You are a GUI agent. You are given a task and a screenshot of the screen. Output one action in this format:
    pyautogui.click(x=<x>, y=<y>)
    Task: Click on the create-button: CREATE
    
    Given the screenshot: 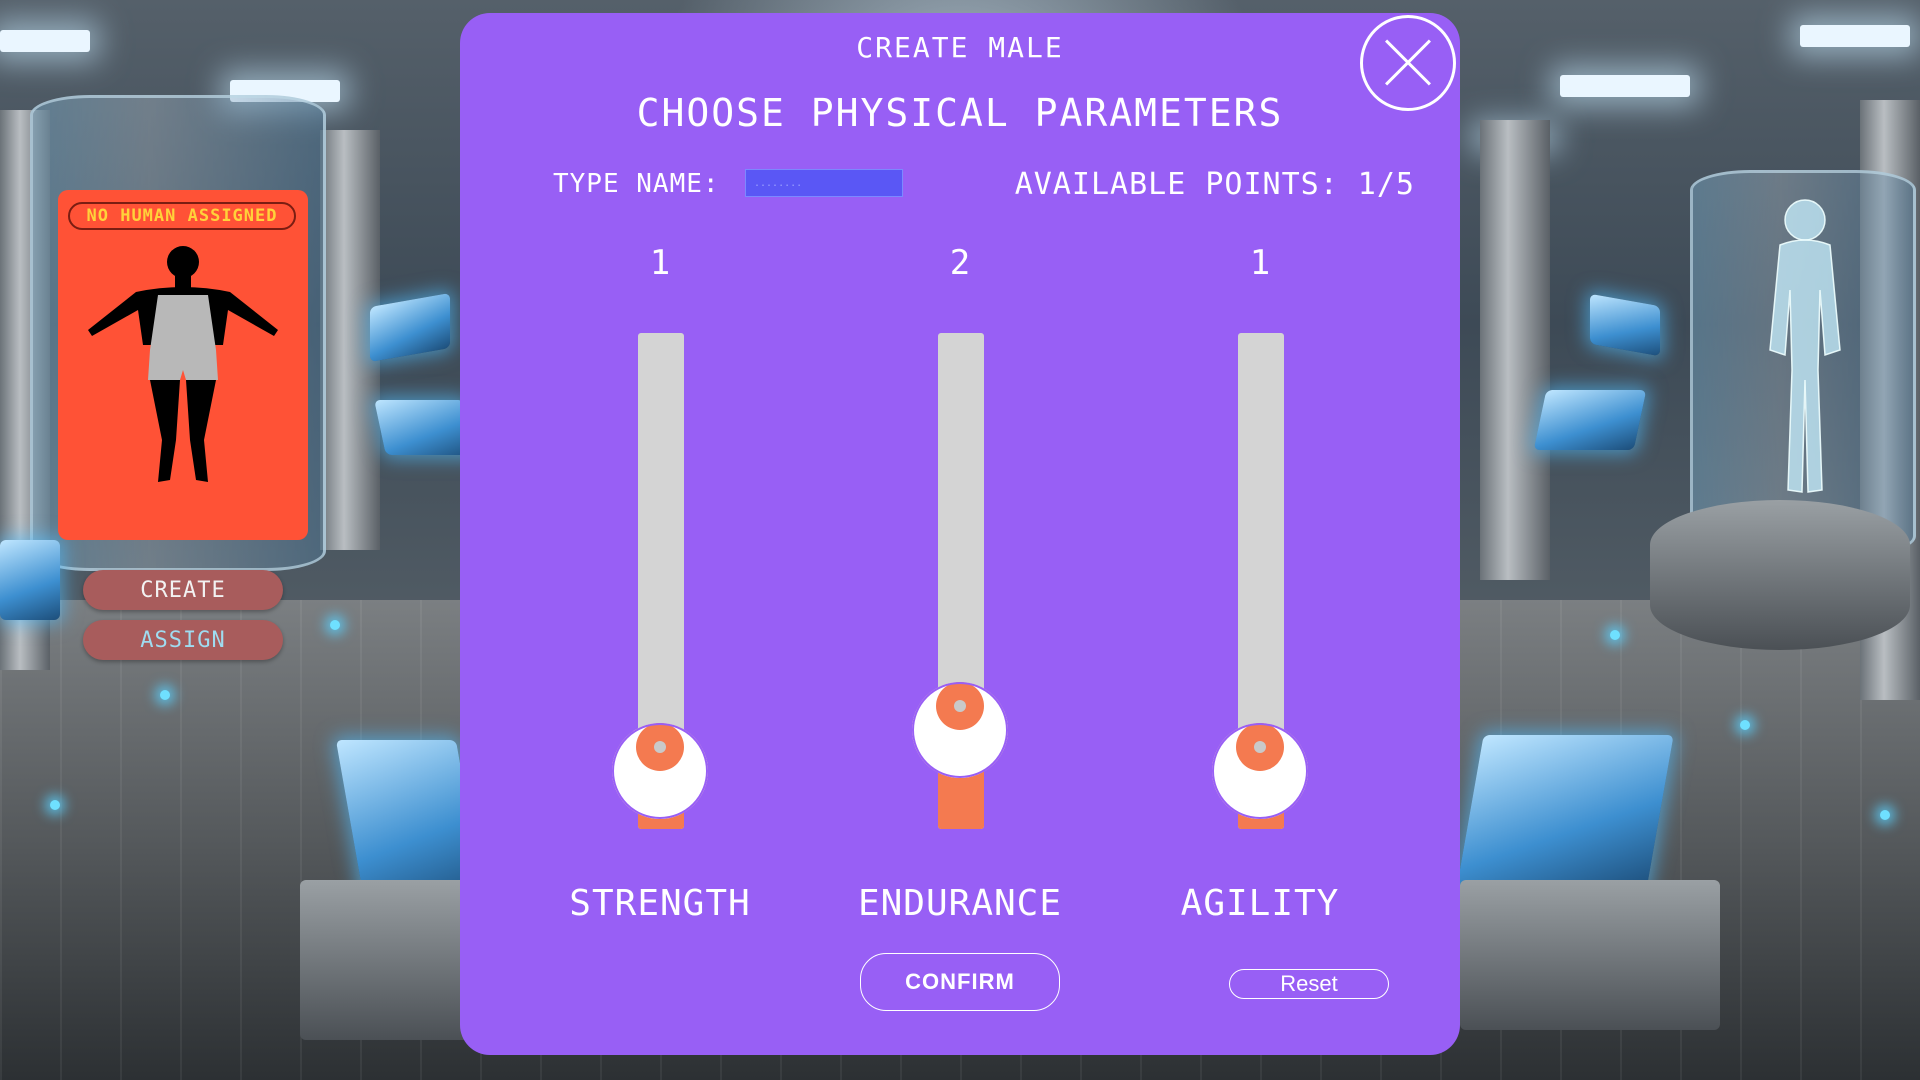 What is the action you would take?
    pyautogui.click(x=183, y=590)
    